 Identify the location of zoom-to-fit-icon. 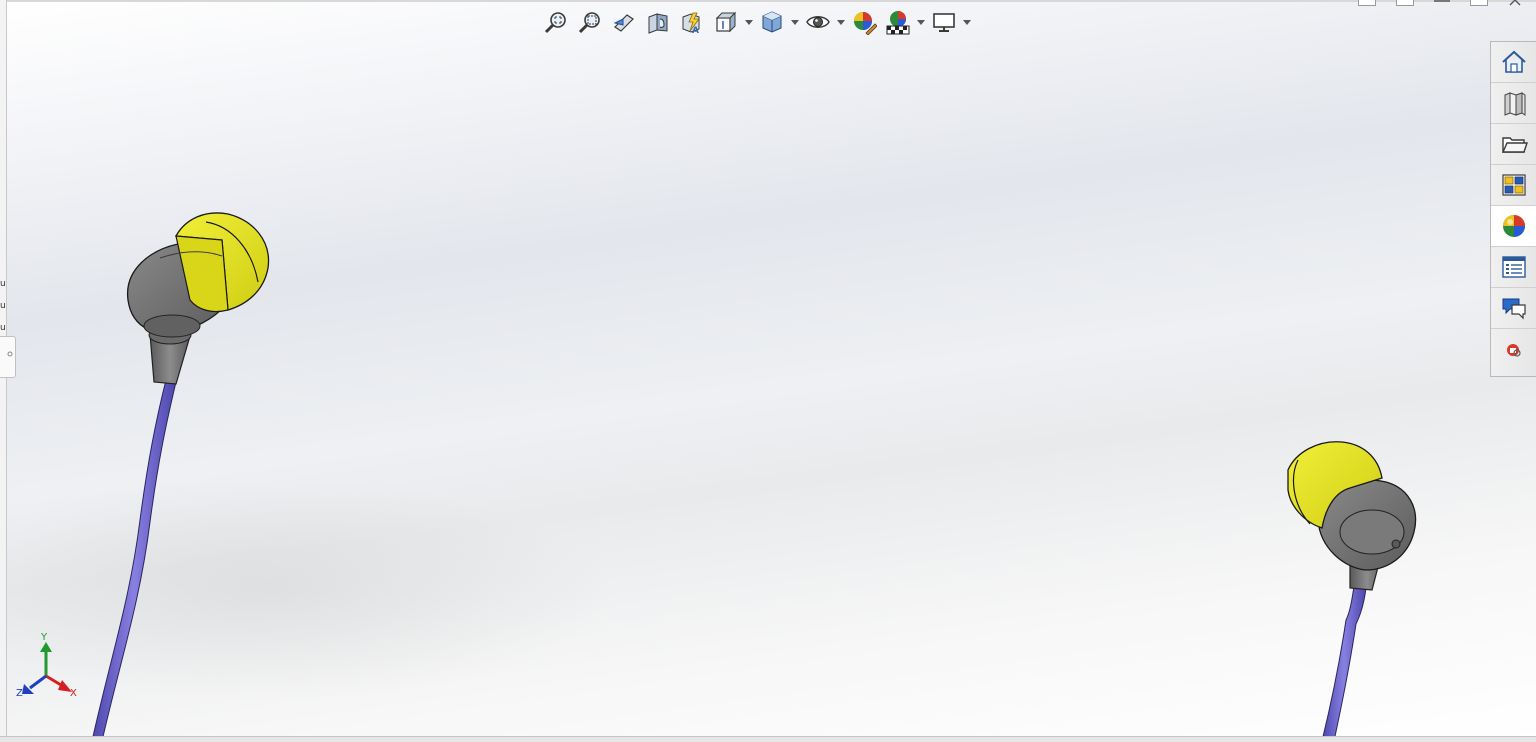
(555, 23).